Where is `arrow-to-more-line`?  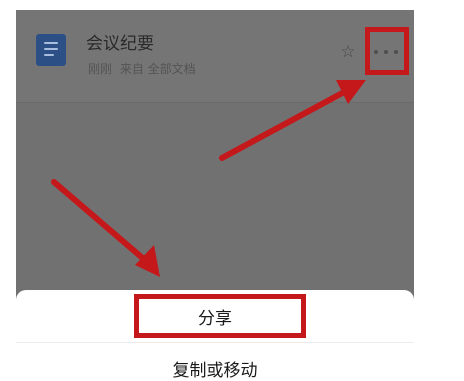 arrow-to-more-line is located at coordinates (284, 124).